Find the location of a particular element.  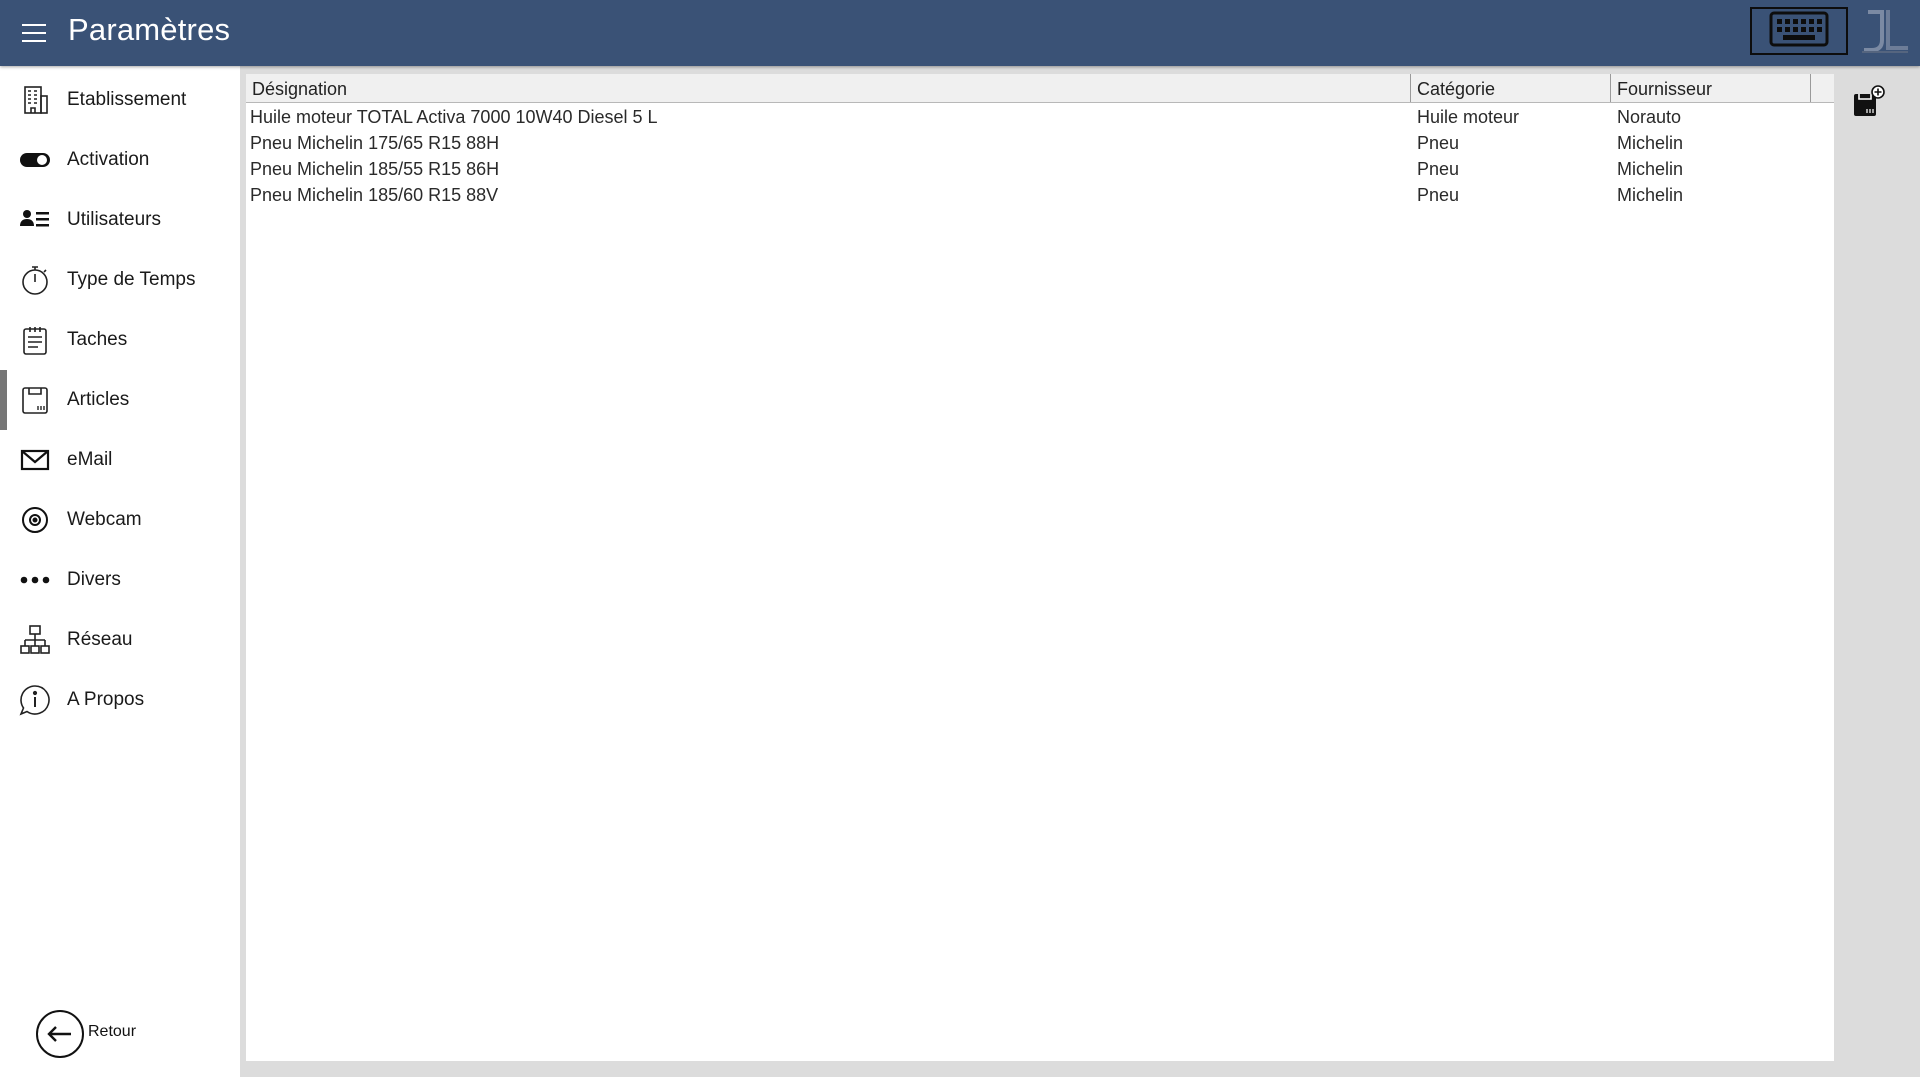

page-title: Paramètres is located at coordinates (149, 29).